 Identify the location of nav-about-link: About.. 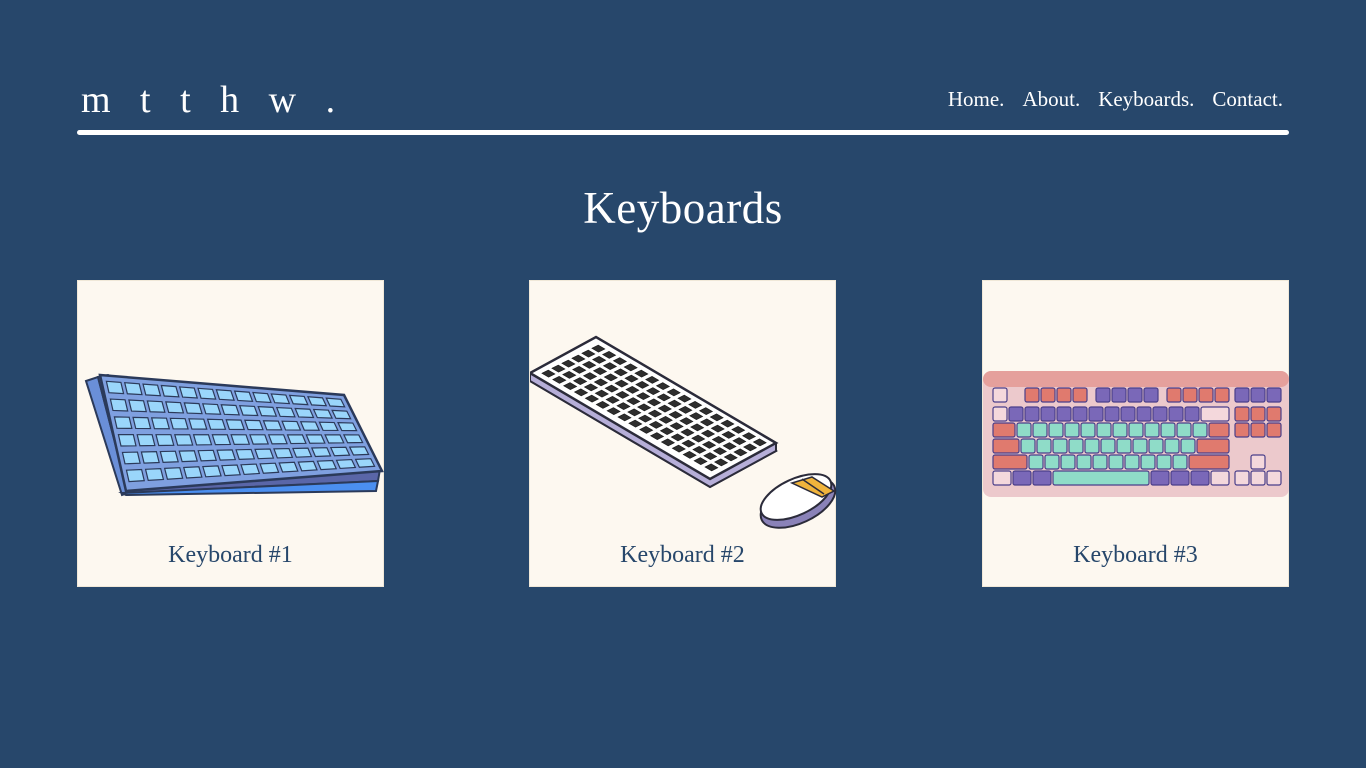
(1051, 99).